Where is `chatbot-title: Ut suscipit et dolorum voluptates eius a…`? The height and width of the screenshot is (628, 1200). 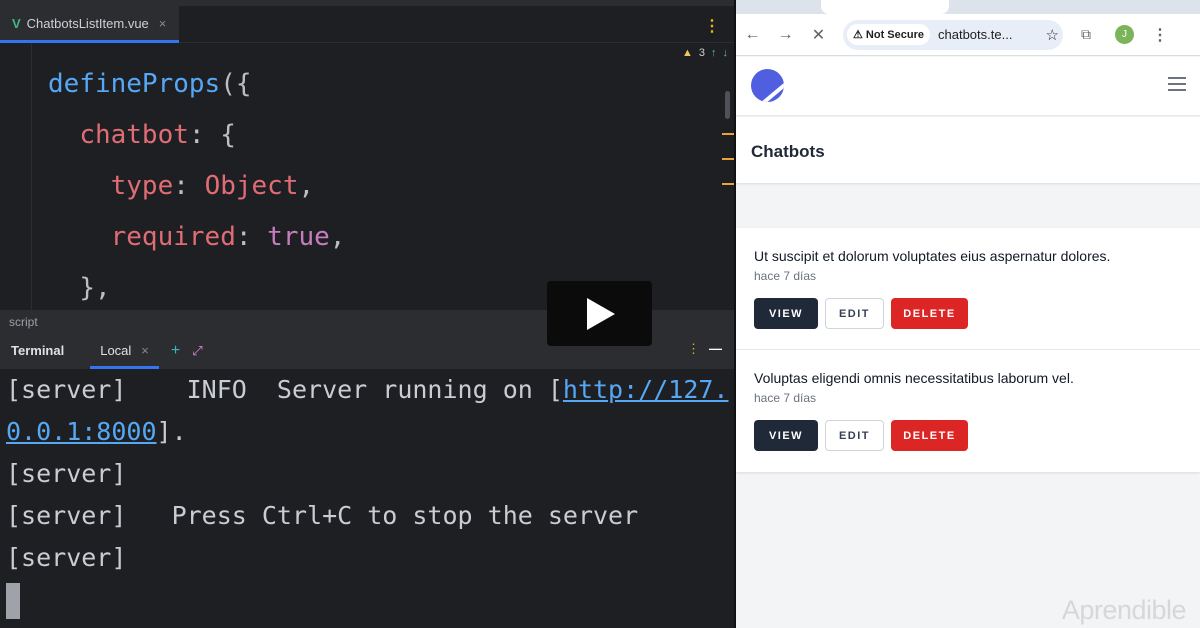 chatbot-title: Ut suscipit et dolorum voluptates eius a… is located at coordinates (932, 256).